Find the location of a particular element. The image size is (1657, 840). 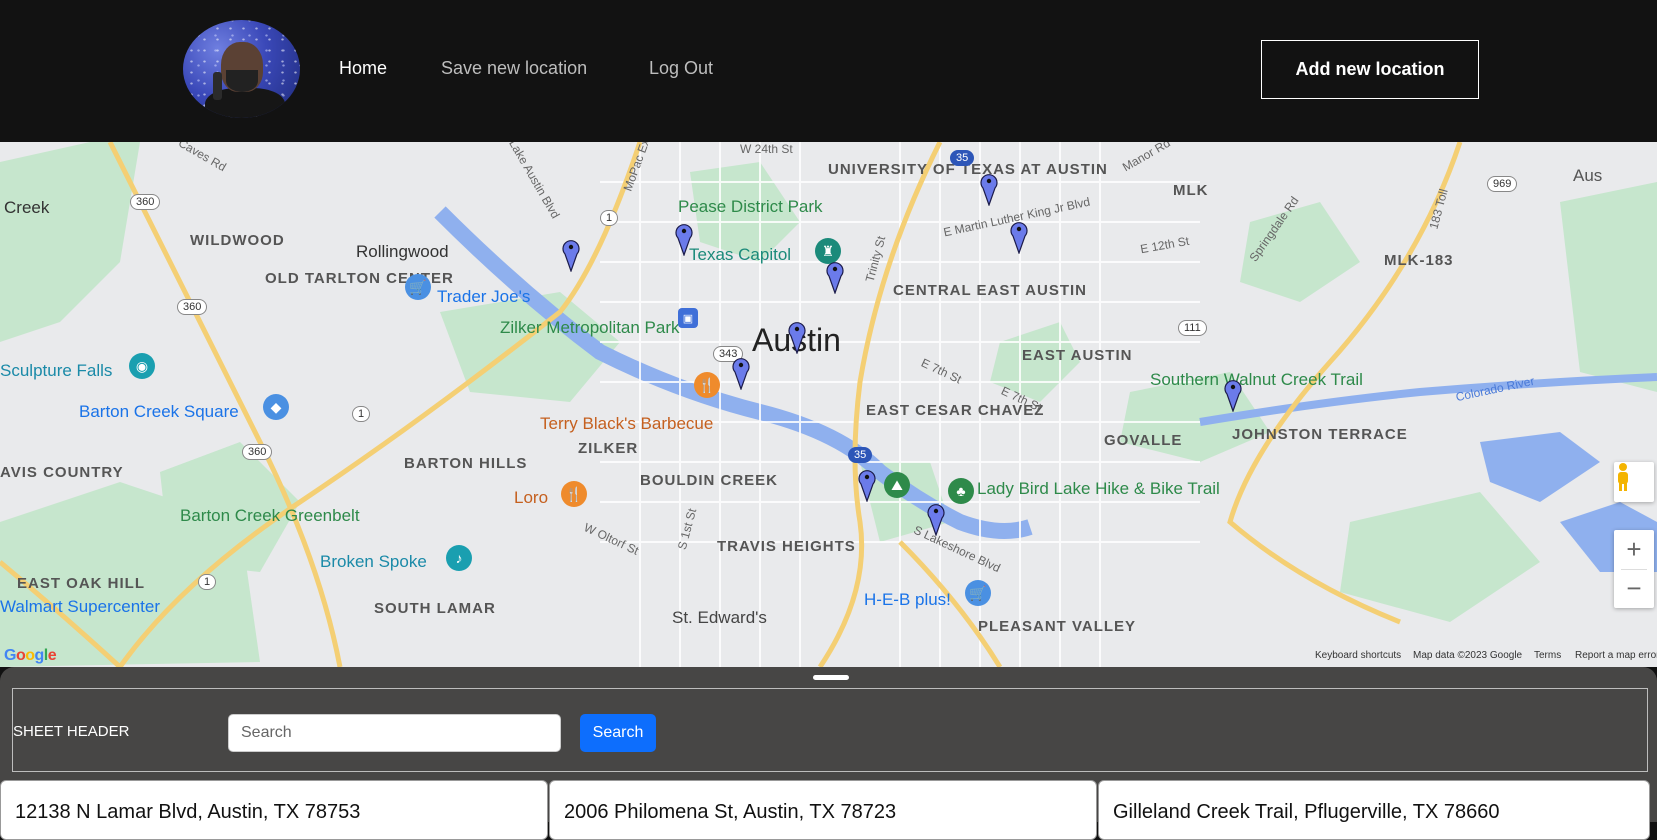

terms-link: Terms is located at coordinates (1547, 655).